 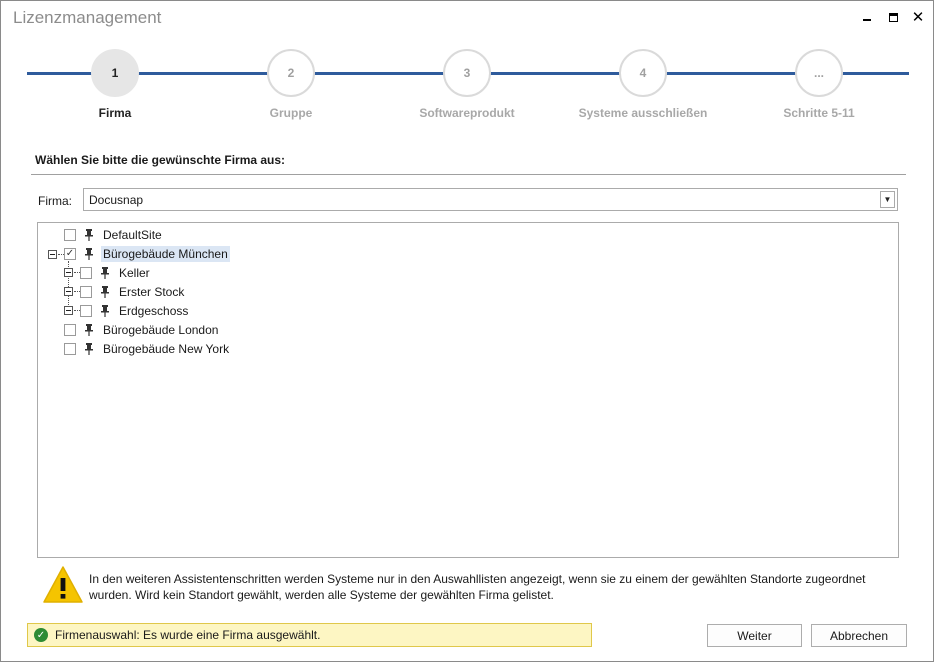 I want to click on step-number: 4, so click(x=643, y=73).